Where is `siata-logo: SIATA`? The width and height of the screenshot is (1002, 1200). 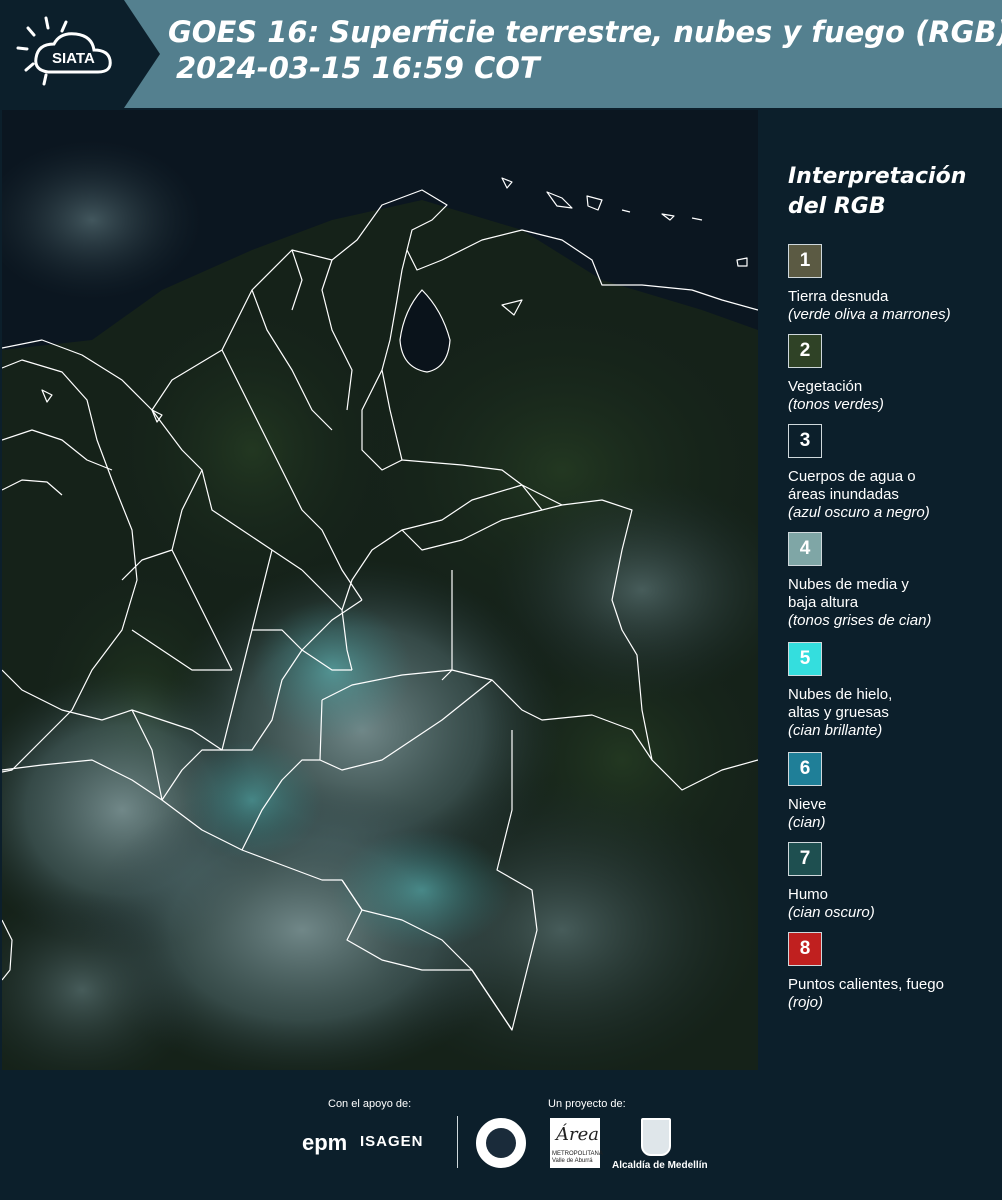
siata-logo: SIATA is located at coordinates (80, 54).